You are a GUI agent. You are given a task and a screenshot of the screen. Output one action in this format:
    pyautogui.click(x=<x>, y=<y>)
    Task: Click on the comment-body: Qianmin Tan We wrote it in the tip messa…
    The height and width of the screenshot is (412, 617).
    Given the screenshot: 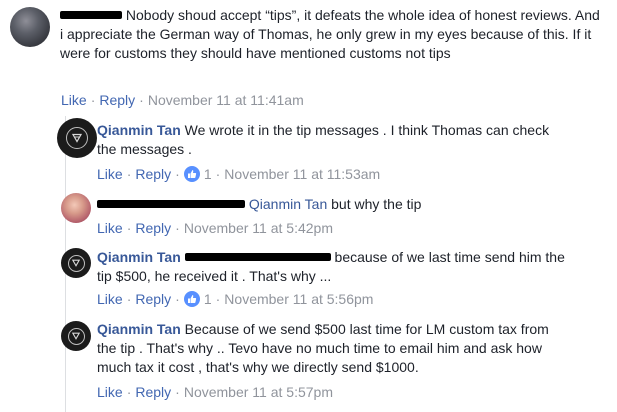 What is the action you would take?
    pyautogui.click(x=332, y=140)
    